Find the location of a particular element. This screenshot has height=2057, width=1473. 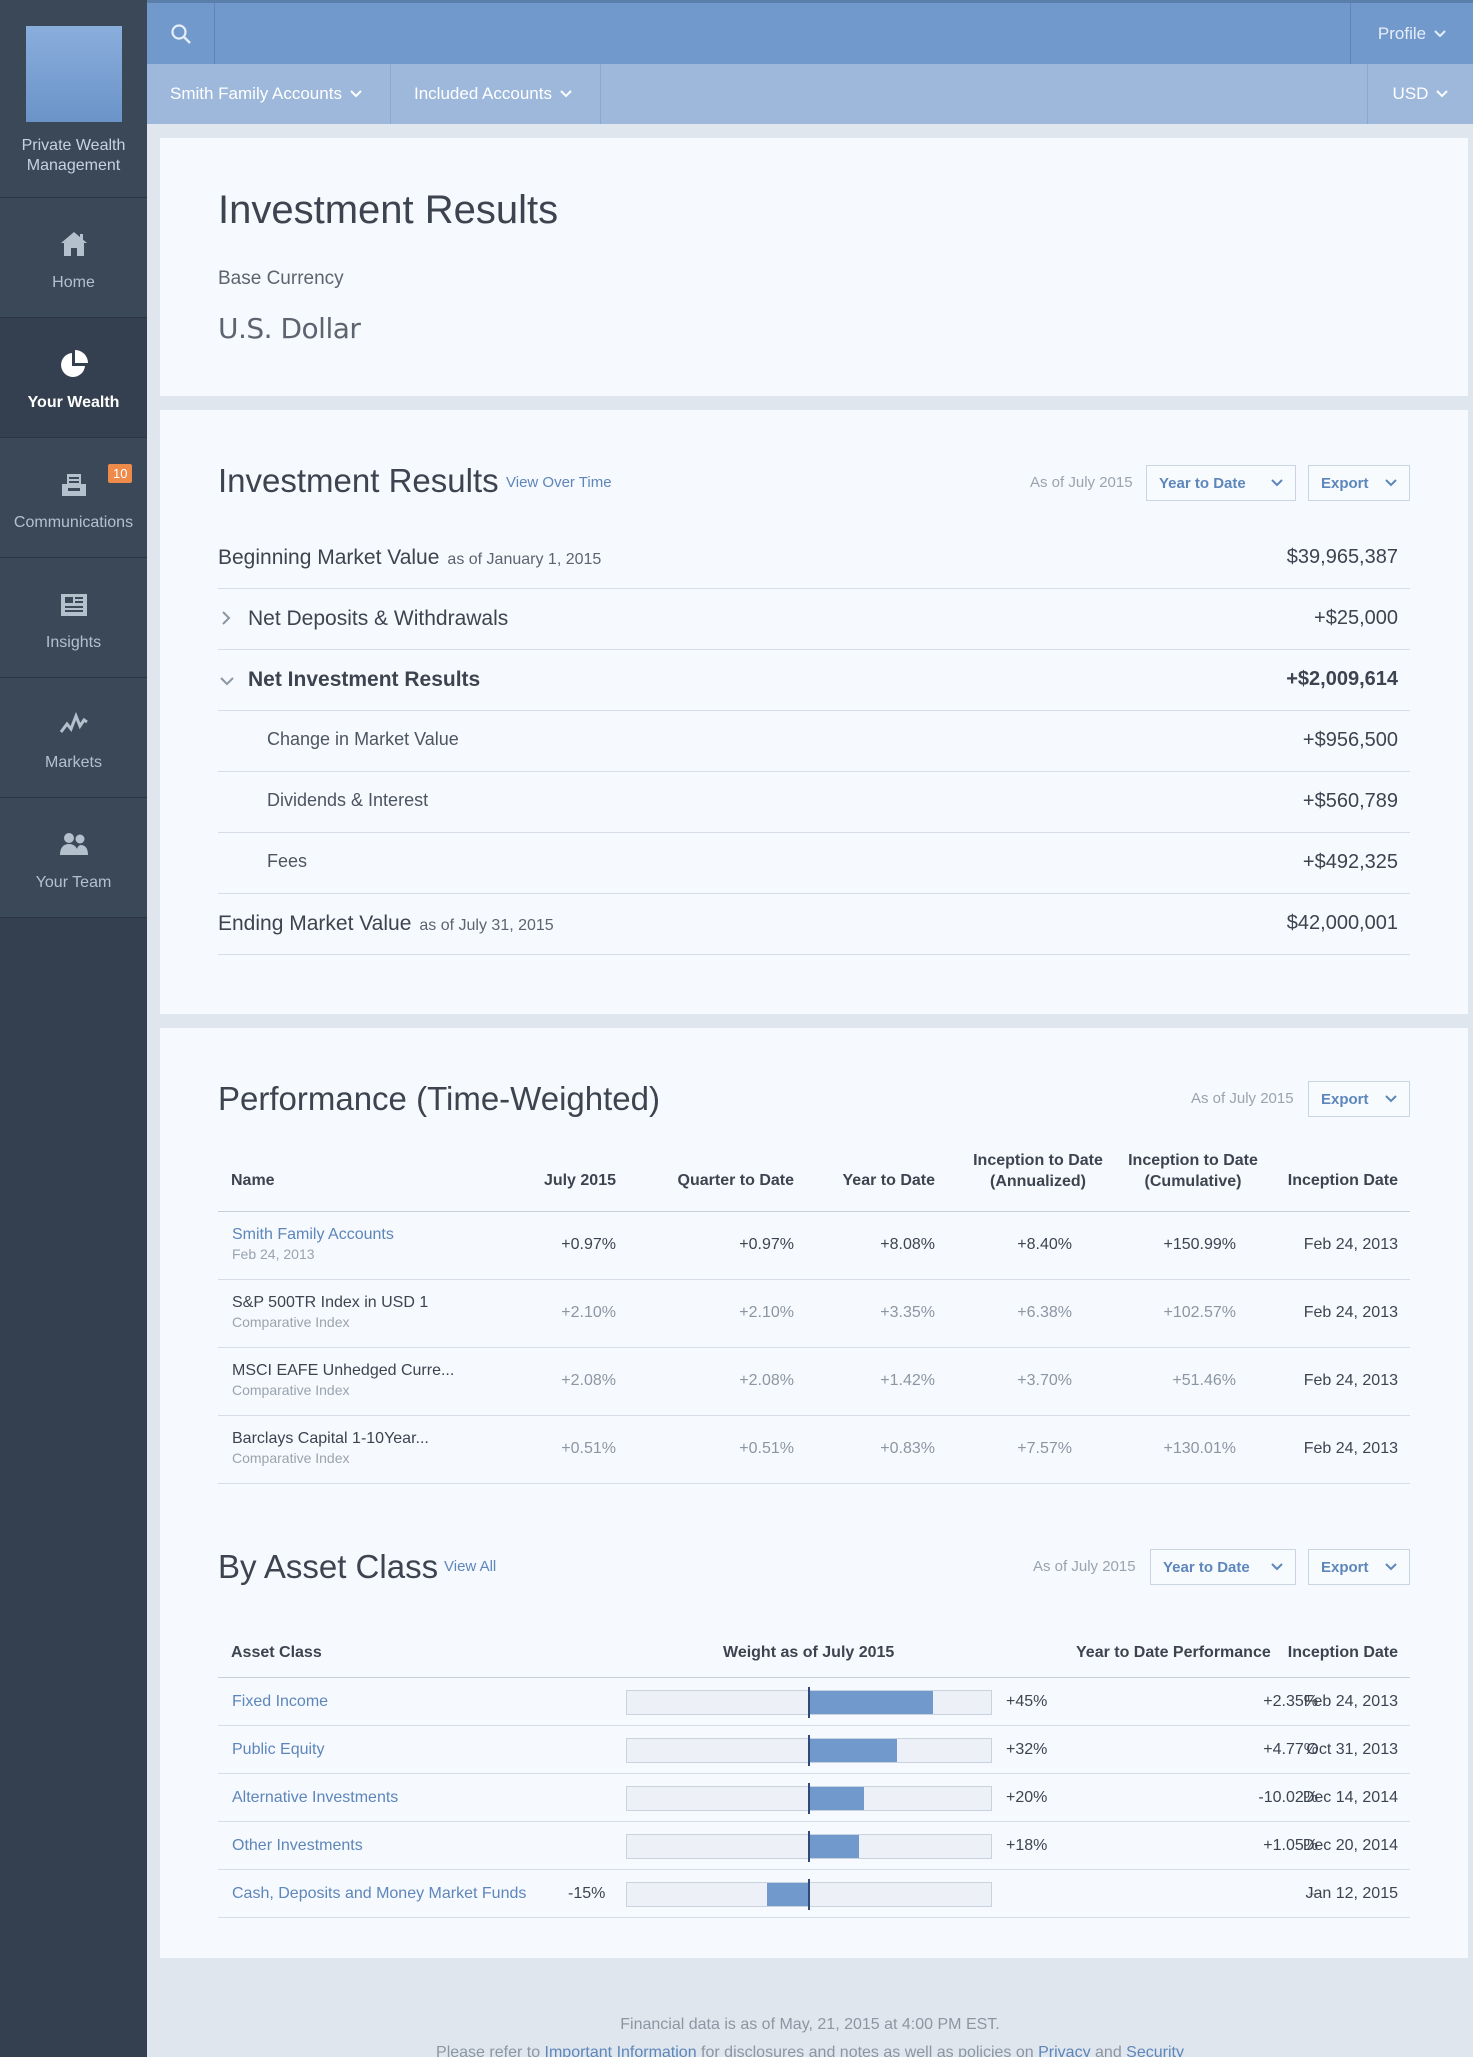

row-label: Change in Market Value is located at coordinates (363, 739).